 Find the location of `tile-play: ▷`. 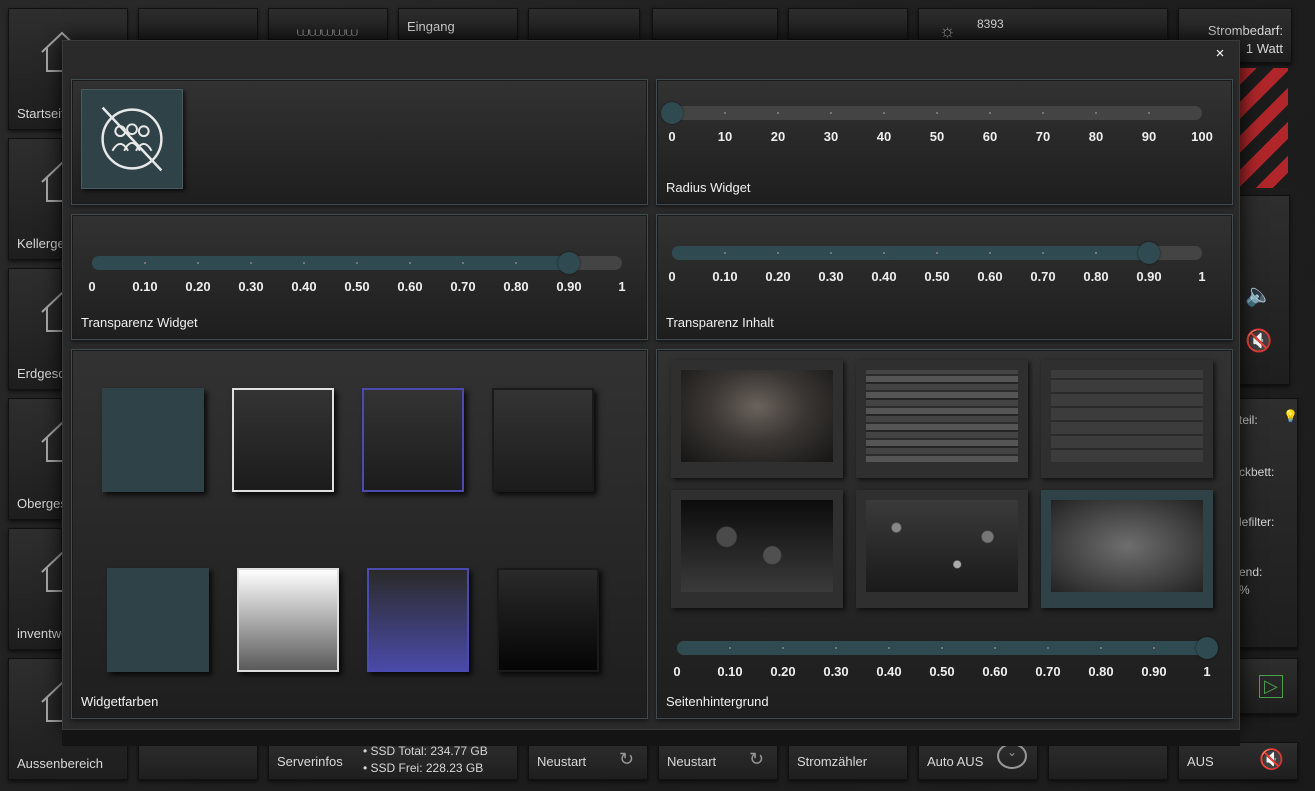

tile-play: ▷ is located at coordinates (1268, 686).